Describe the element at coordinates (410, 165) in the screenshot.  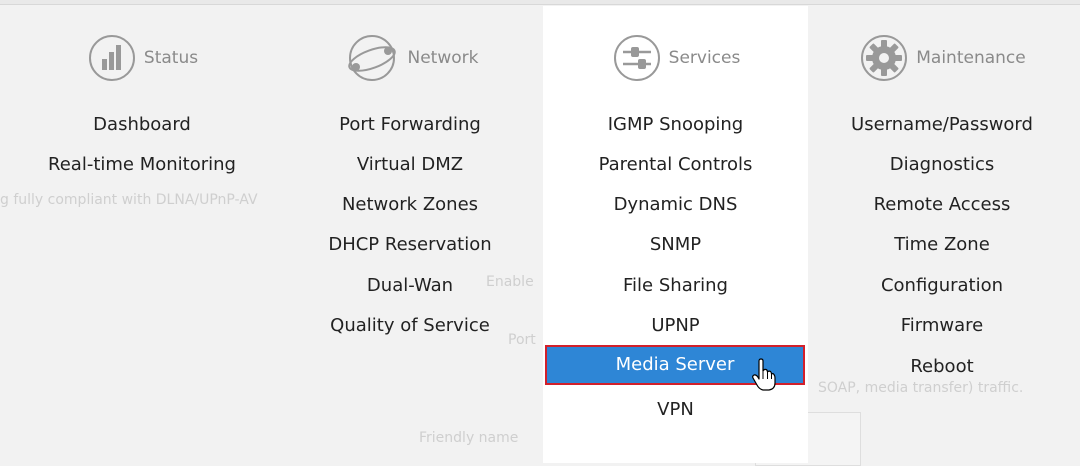
I see `menu-item-virtual-dmz: Virtual DMZ` at that location.